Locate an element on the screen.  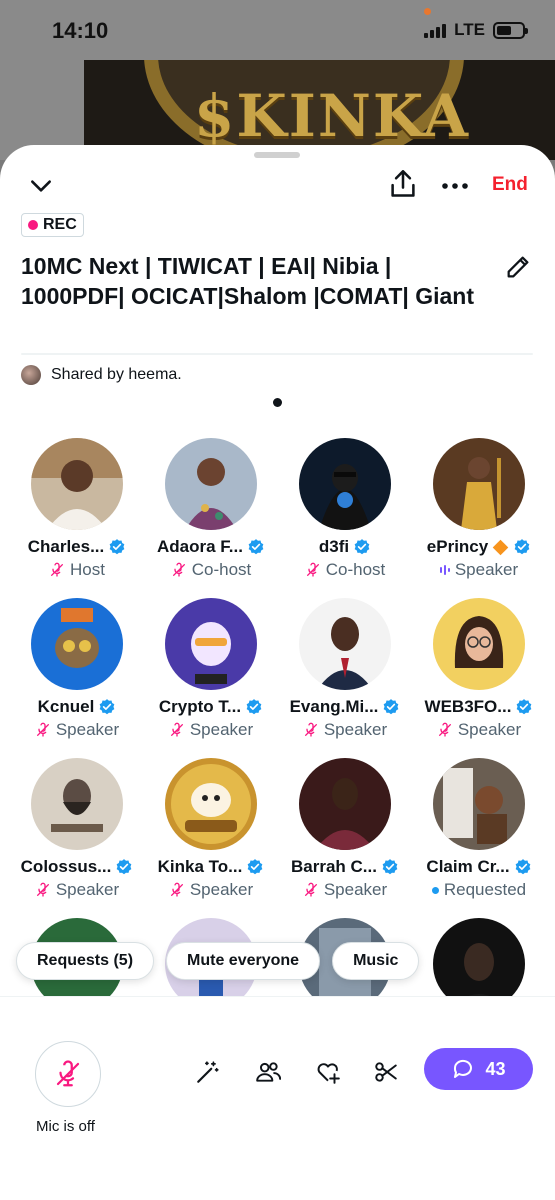
speaking-bars-icon is located at coordinates (444, 570).